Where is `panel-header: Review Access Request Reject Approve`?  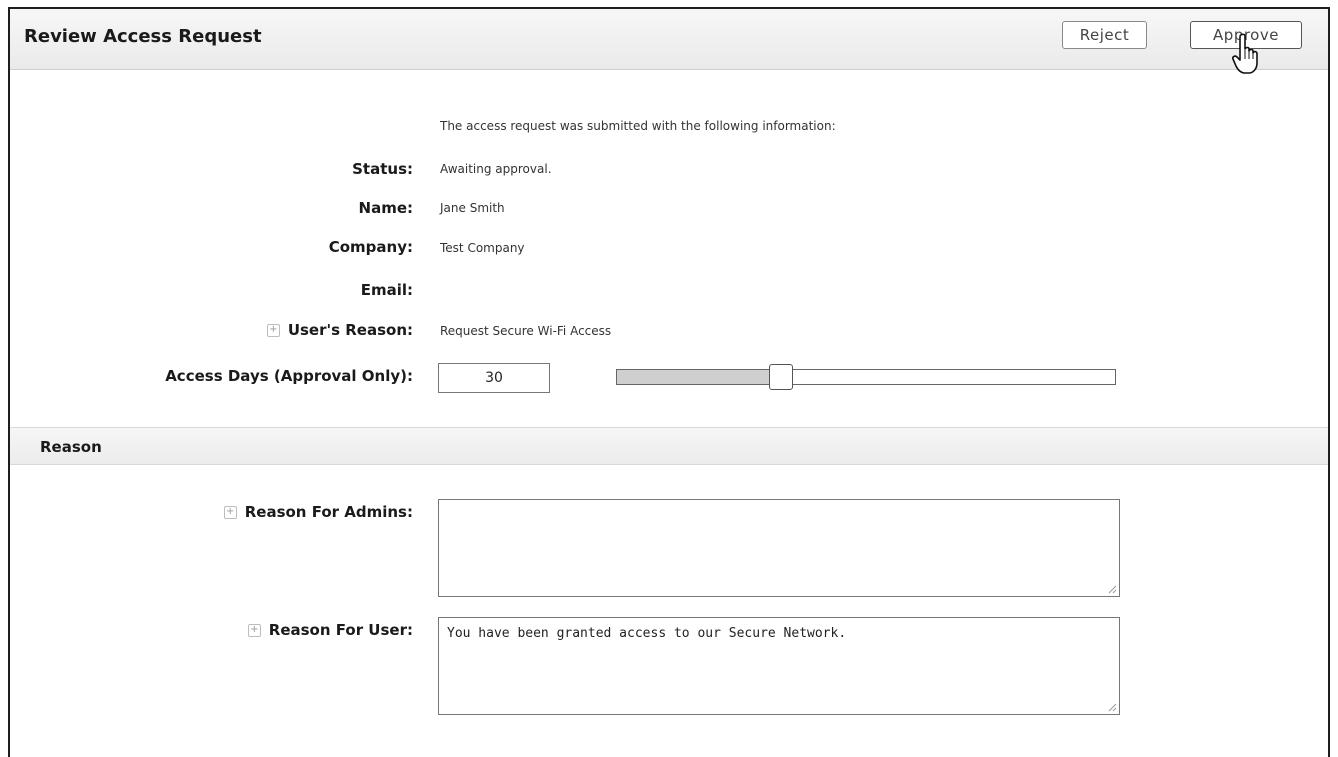
panel-header: Review Access Request Reject Approve is located at coordinates (669, 41).